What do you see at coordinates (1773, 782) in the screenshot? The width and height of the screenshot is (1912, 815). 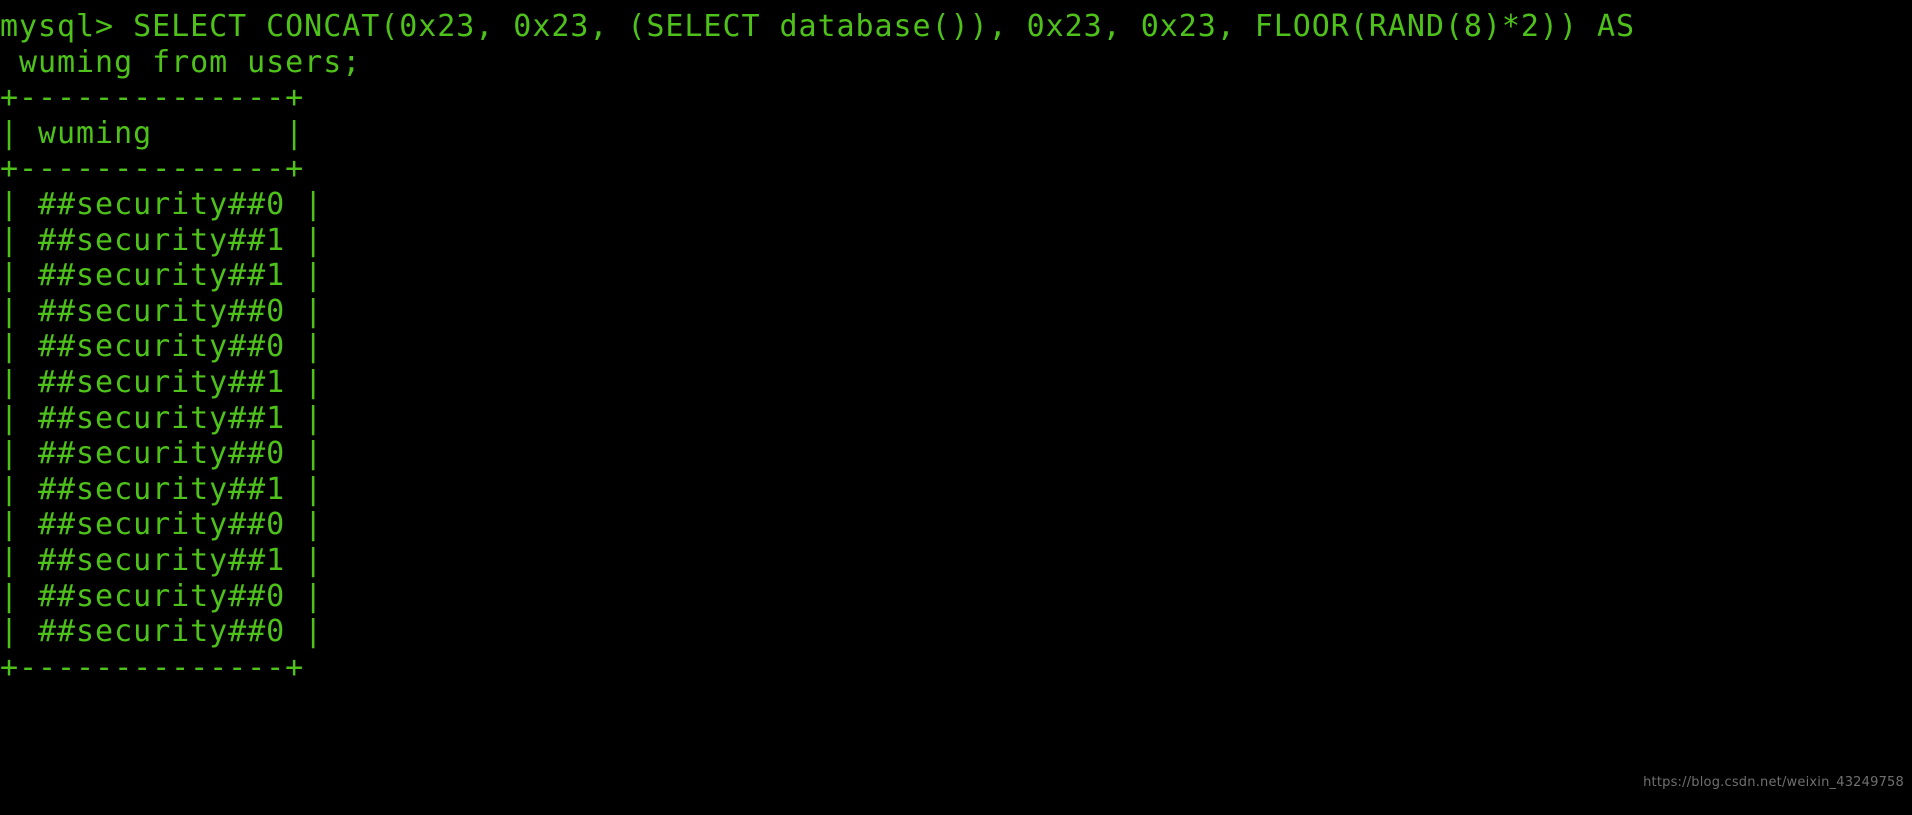 I see `csdn-watermark: https://blog.csdn.net/weixin_43249758` at bounding box center [1773, 782].